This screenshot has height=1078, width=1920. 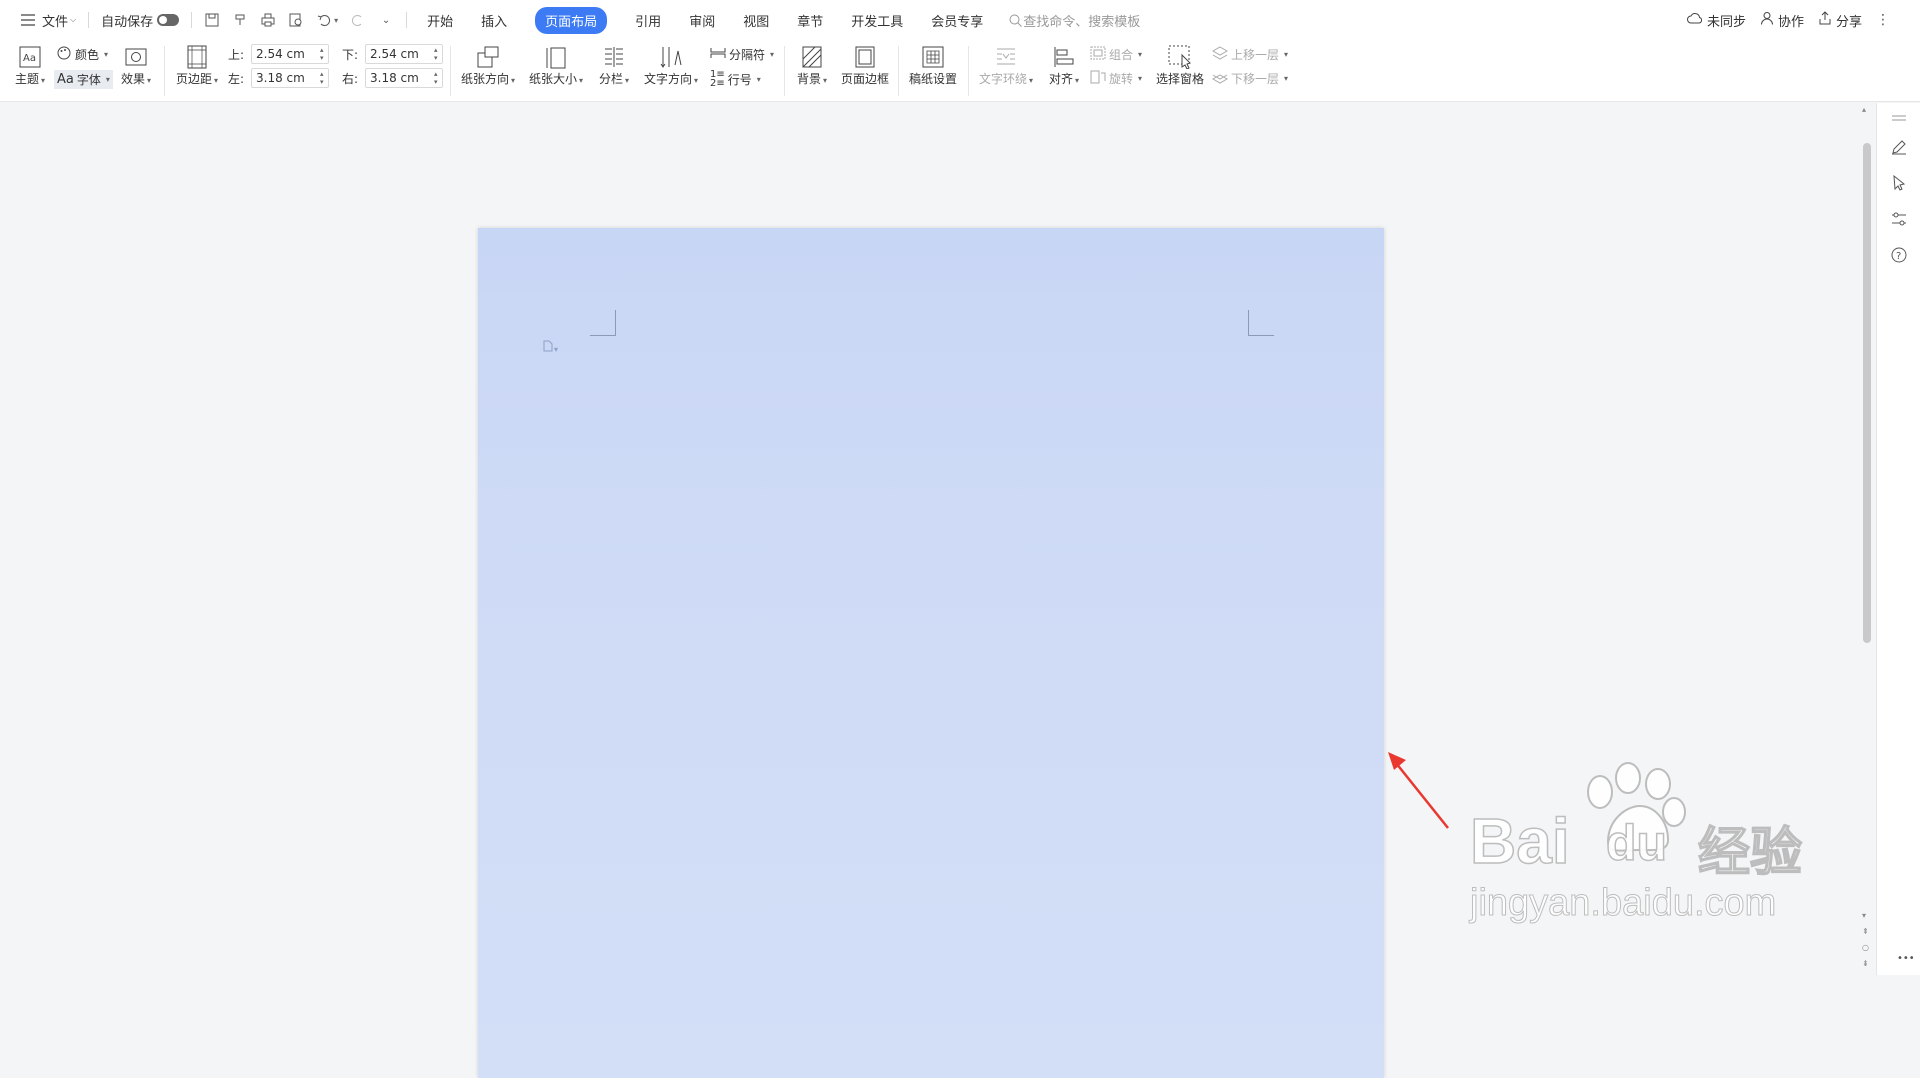 I want to click on help-icon: ?, so click(x=1899, y=255).